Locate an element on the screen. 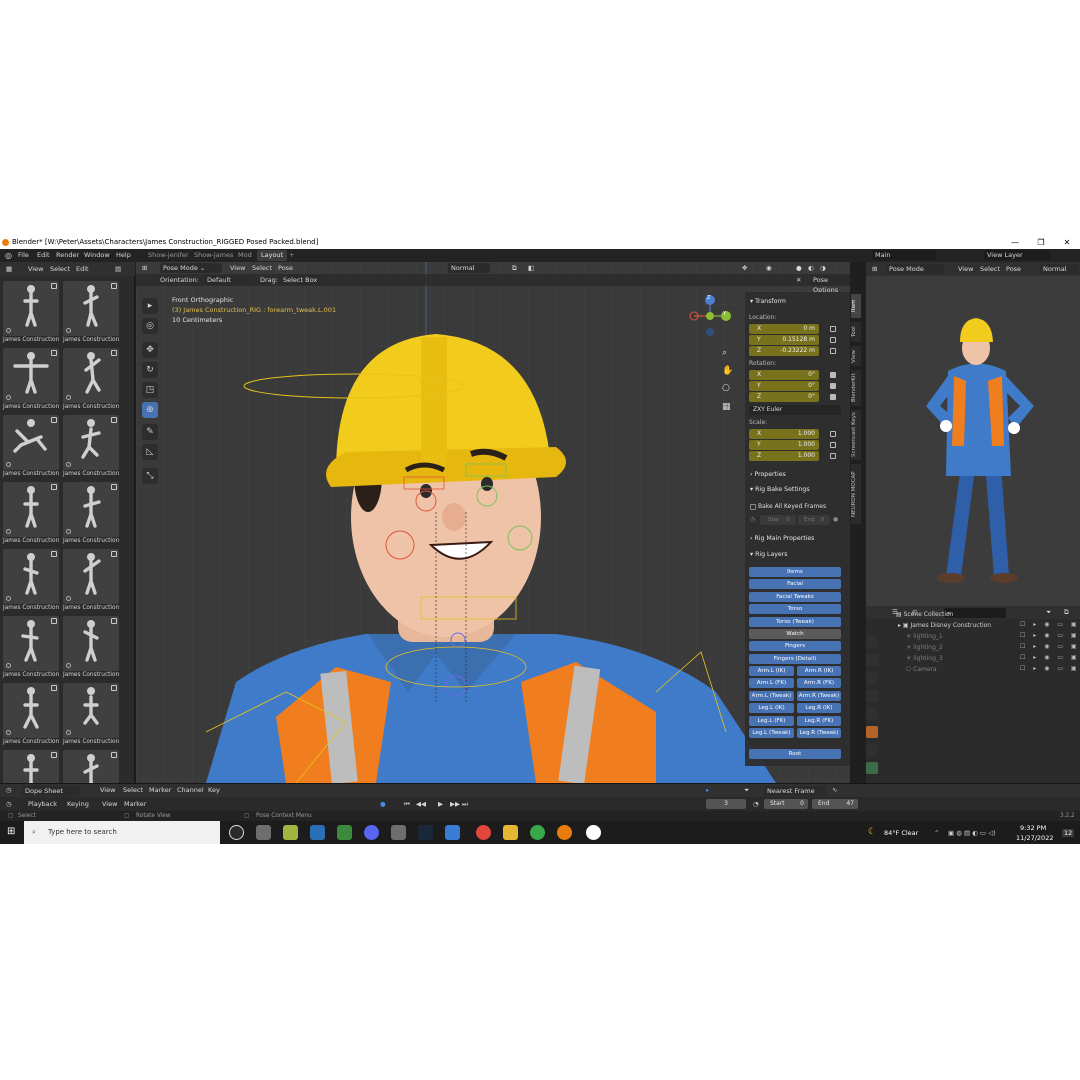 This screenshot has width=1080, height=1080. tab-layout: Layout is located at coordinates (272, 255).